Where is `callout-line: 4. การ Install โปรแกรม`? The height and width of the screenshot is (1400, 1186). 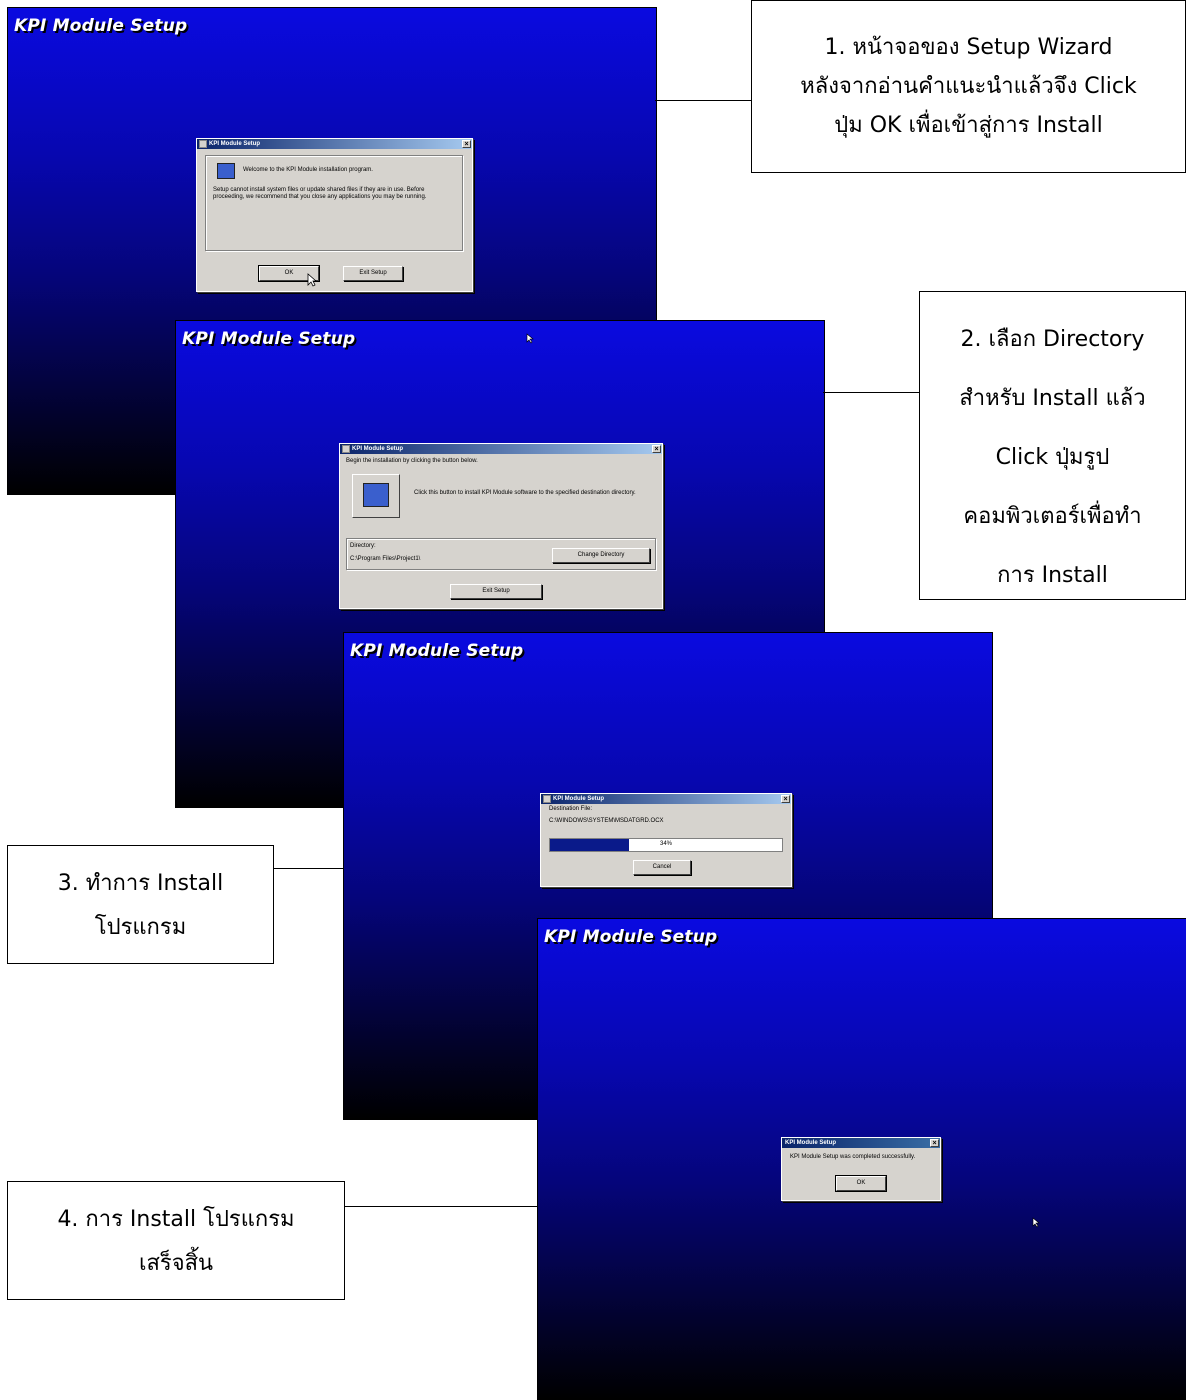 callout-line: 4. การ Install โปรแกรม is located at coordinates (176, 1219).